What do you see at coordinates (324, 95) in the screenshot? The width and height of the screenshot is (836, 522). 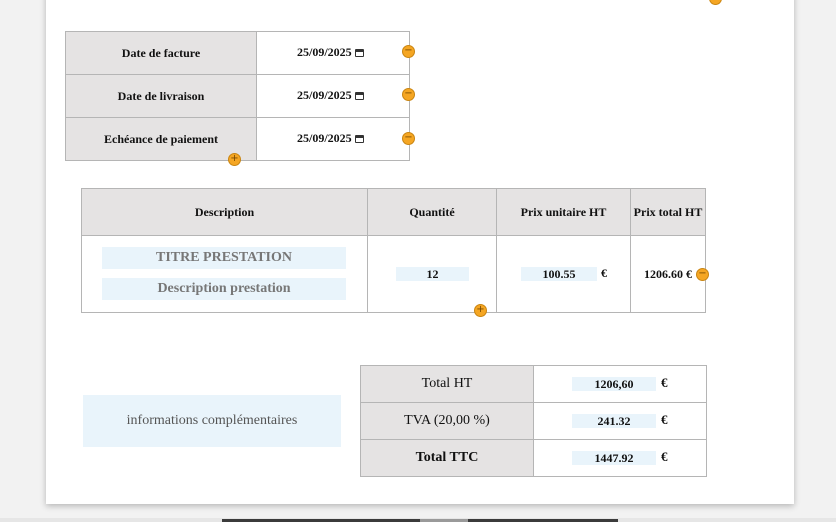 I see `delivery-date-value: 25/09/2025` at bounding box center [324, 95].